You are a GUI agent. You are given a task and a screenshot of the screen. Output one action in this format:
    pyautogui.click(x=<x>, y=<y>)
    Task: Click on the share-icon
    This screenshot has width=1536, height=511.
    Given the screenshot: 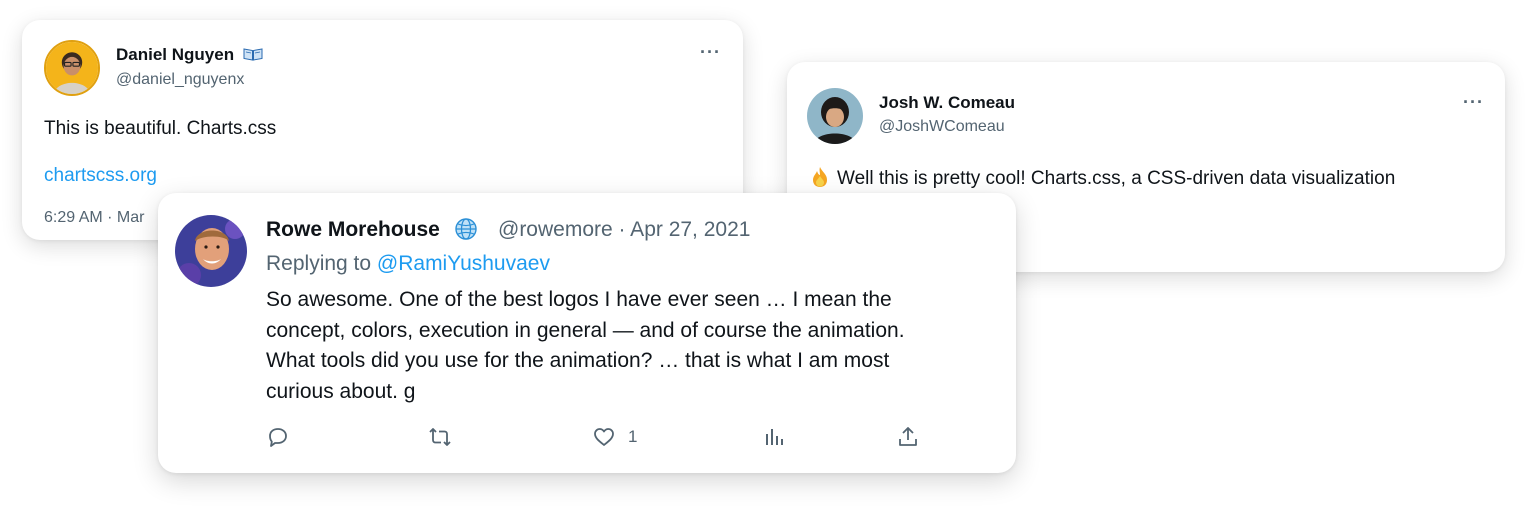 What is the action you would take?
    pyautogui.click(x=908, y=436)
    